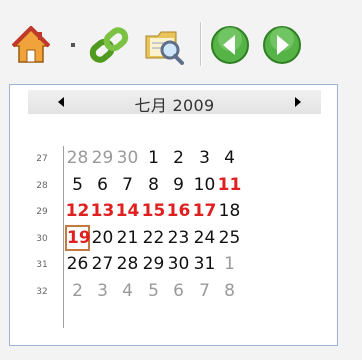  I want to click on date-cell: 31, so click(204, 264).